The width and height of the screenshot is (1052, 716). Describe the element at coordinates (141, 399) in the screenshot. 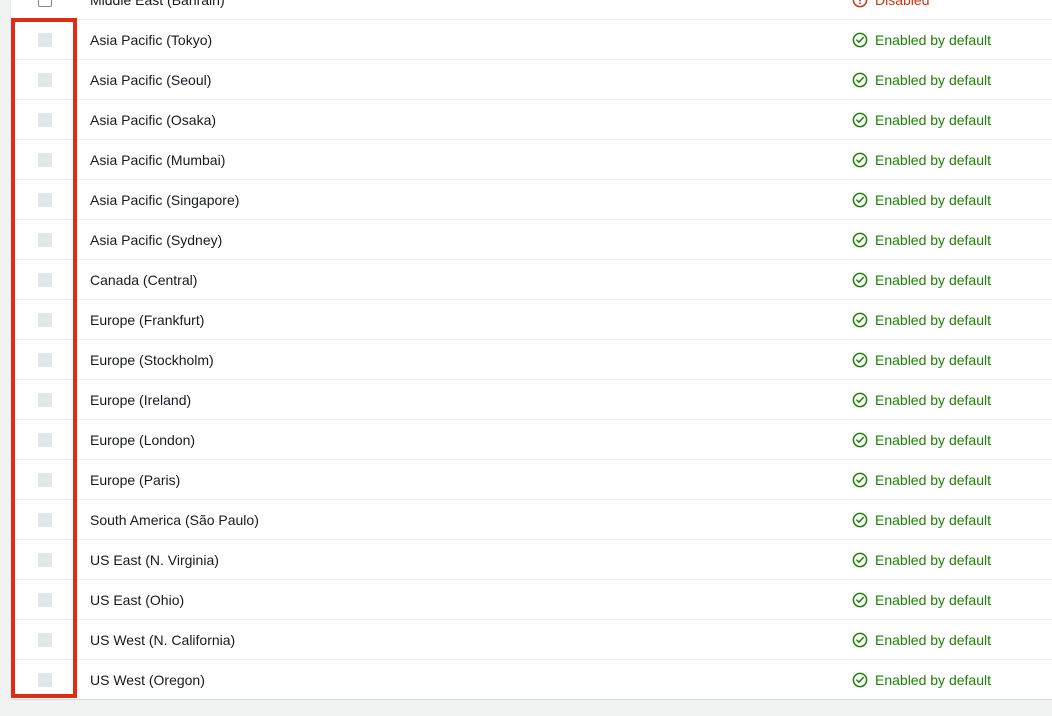

I see `region-name: Europe (Ireland)` at that location.